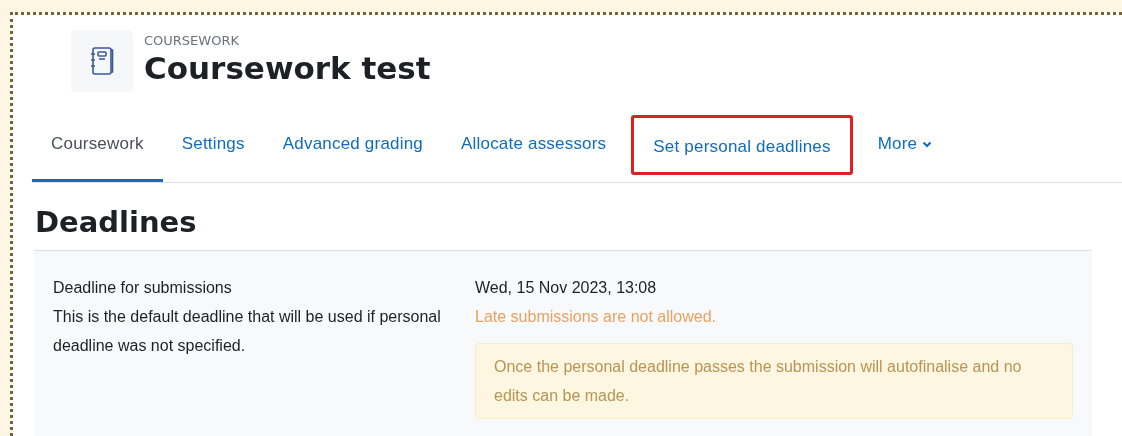 This screenshot has height=436, width=1122. What do you see at coordinates (596, 316) in the screenshot?
I see `late-notice: Late submissions are not allowed.` at bounding box center [596, 316].